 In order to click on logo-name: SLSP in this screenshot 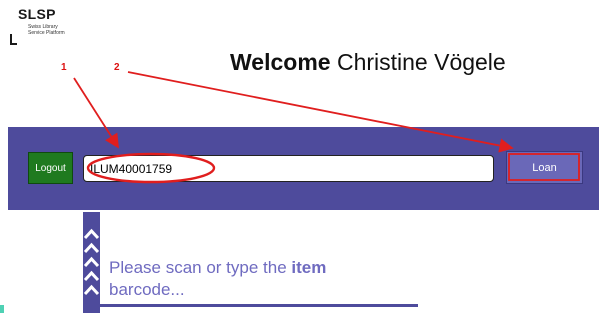, I will do `click(37, 14)`.